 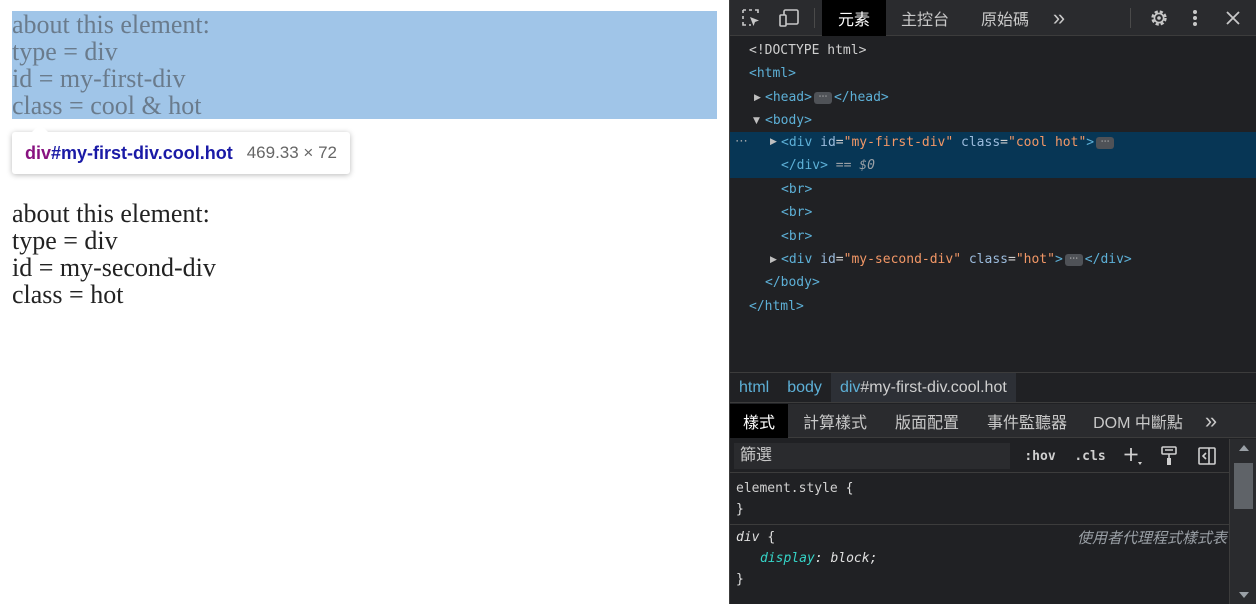 I want to click on tag-bracket: >, so click(x=1090, y=142).